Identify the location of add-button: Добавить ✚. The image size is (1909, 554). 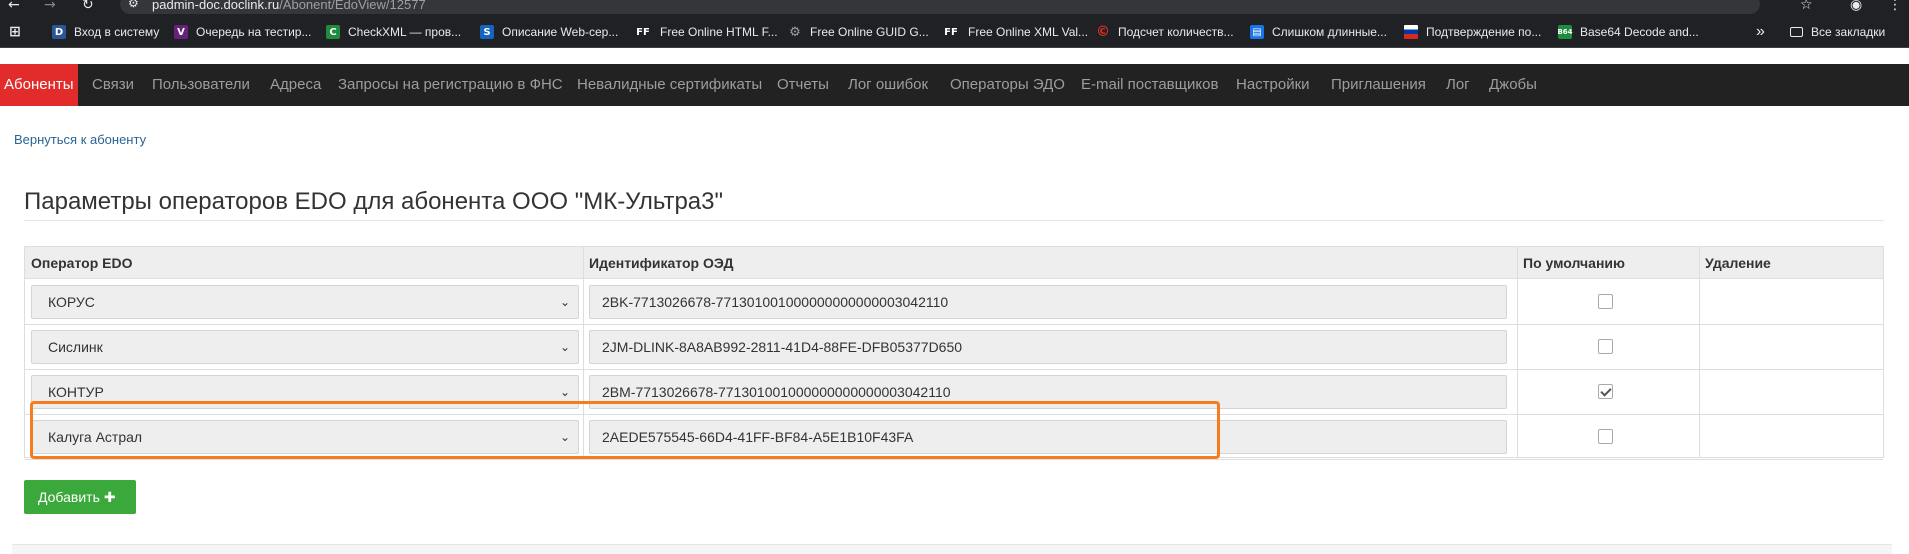
(80, 497).